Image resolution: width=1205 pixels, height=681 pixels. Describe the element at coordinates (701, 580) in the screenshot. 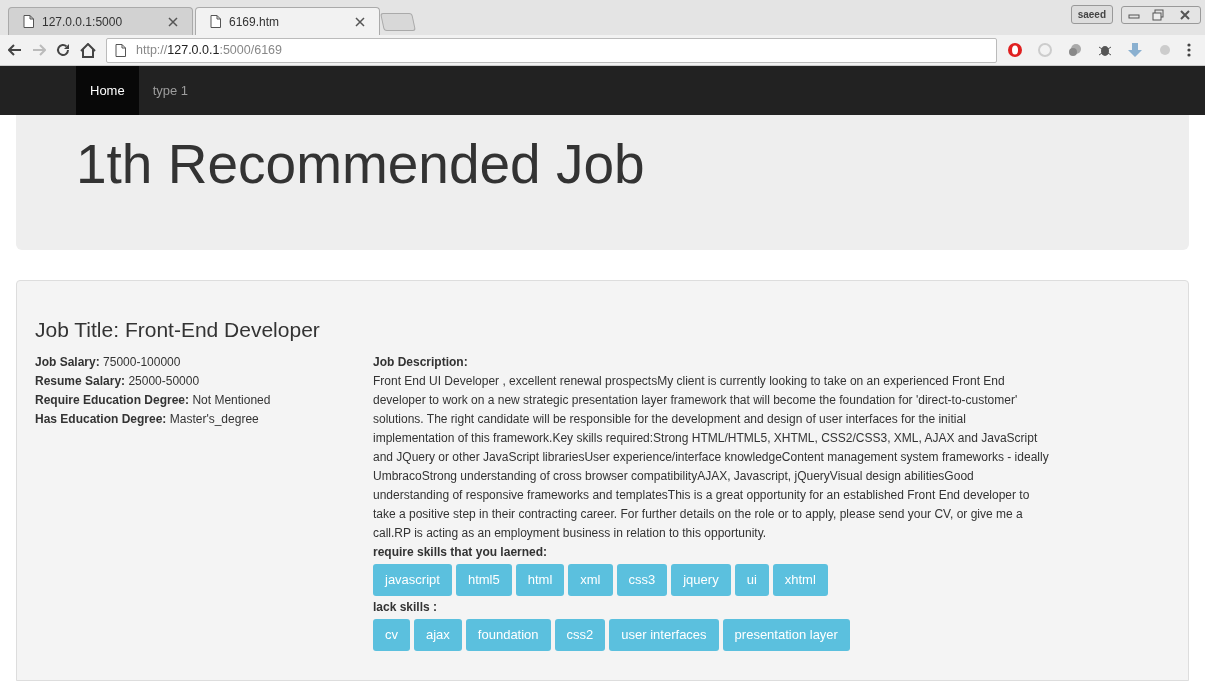

I see `skill-tag: jquery` at that location.